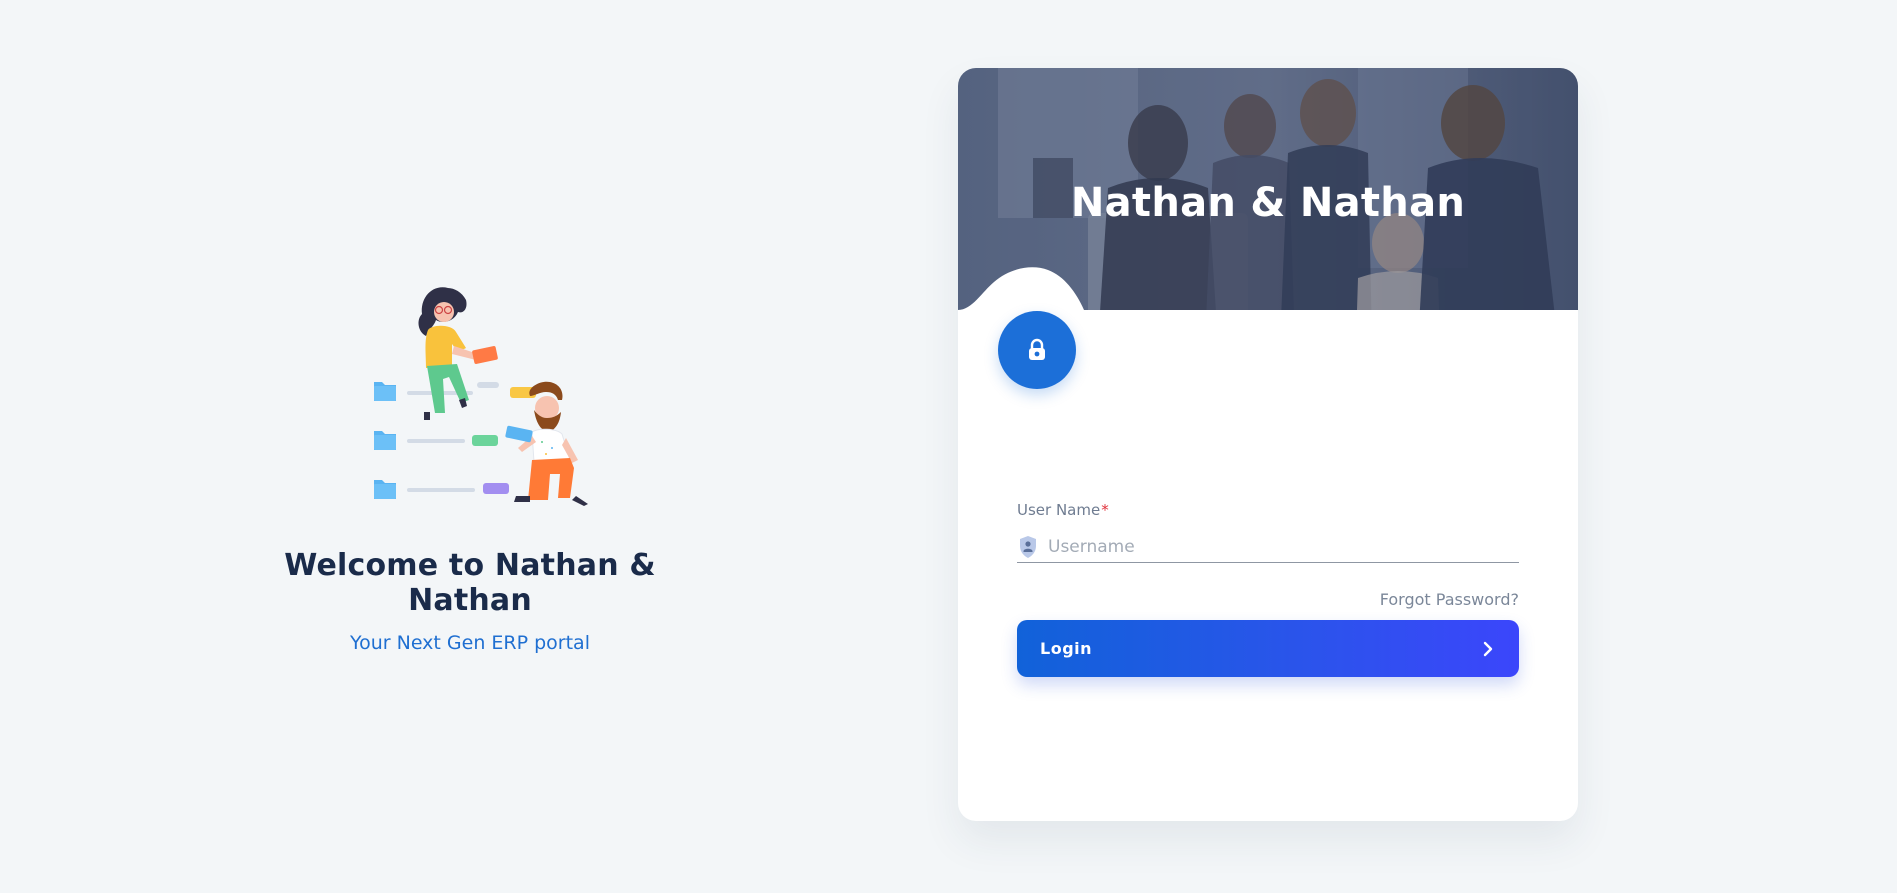 This screenshot has width=1897, height=893. I want to click on illustration-graphic, so click(481, 396).